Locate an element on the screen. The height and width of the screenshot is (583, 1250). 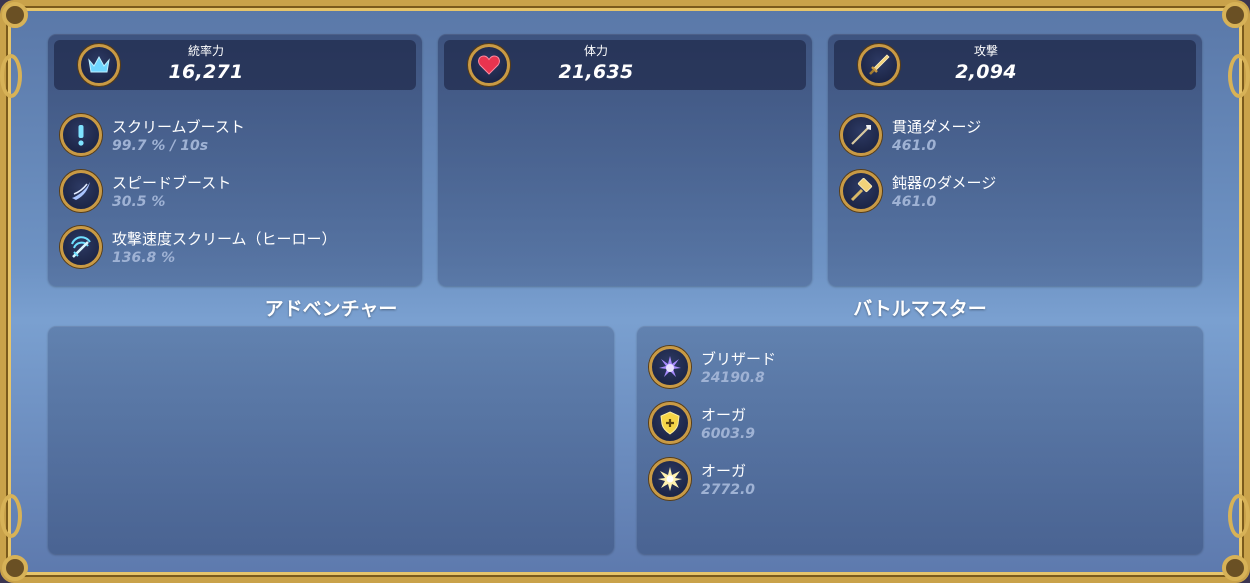
buff-name: 攻撃速度スクリーム（ヒーロー） is located at coordinates (224, 239).